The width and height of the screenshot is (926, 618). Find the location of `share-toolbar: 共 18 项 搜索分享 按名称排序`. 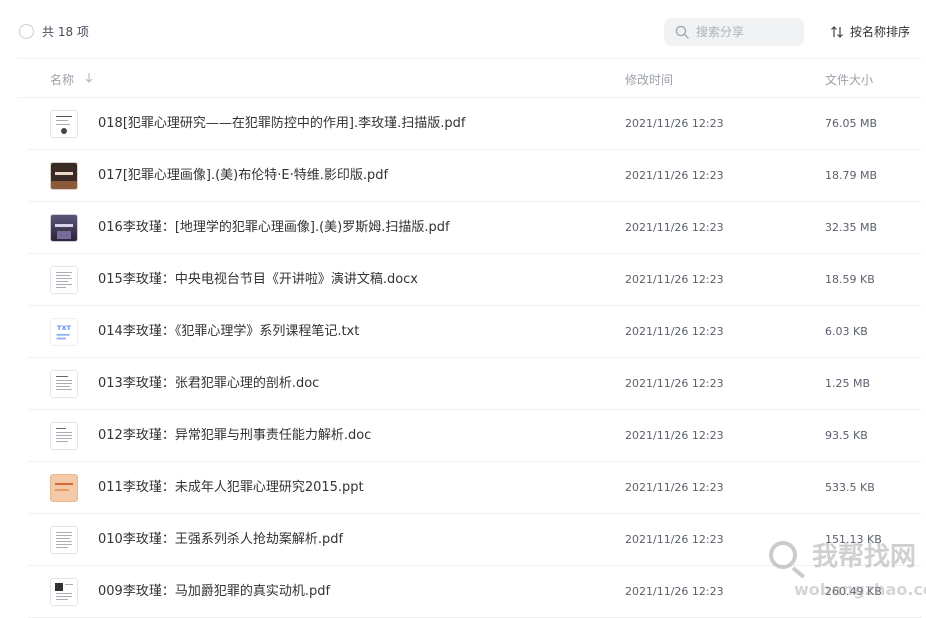

share-toolbar: 共 18 项 搜索分享 按名称排序 is located at coordinates (463, 29).